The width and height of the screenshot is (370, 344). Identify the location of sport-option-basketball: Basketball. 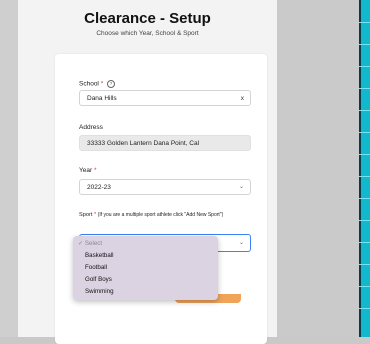
(99, 255).